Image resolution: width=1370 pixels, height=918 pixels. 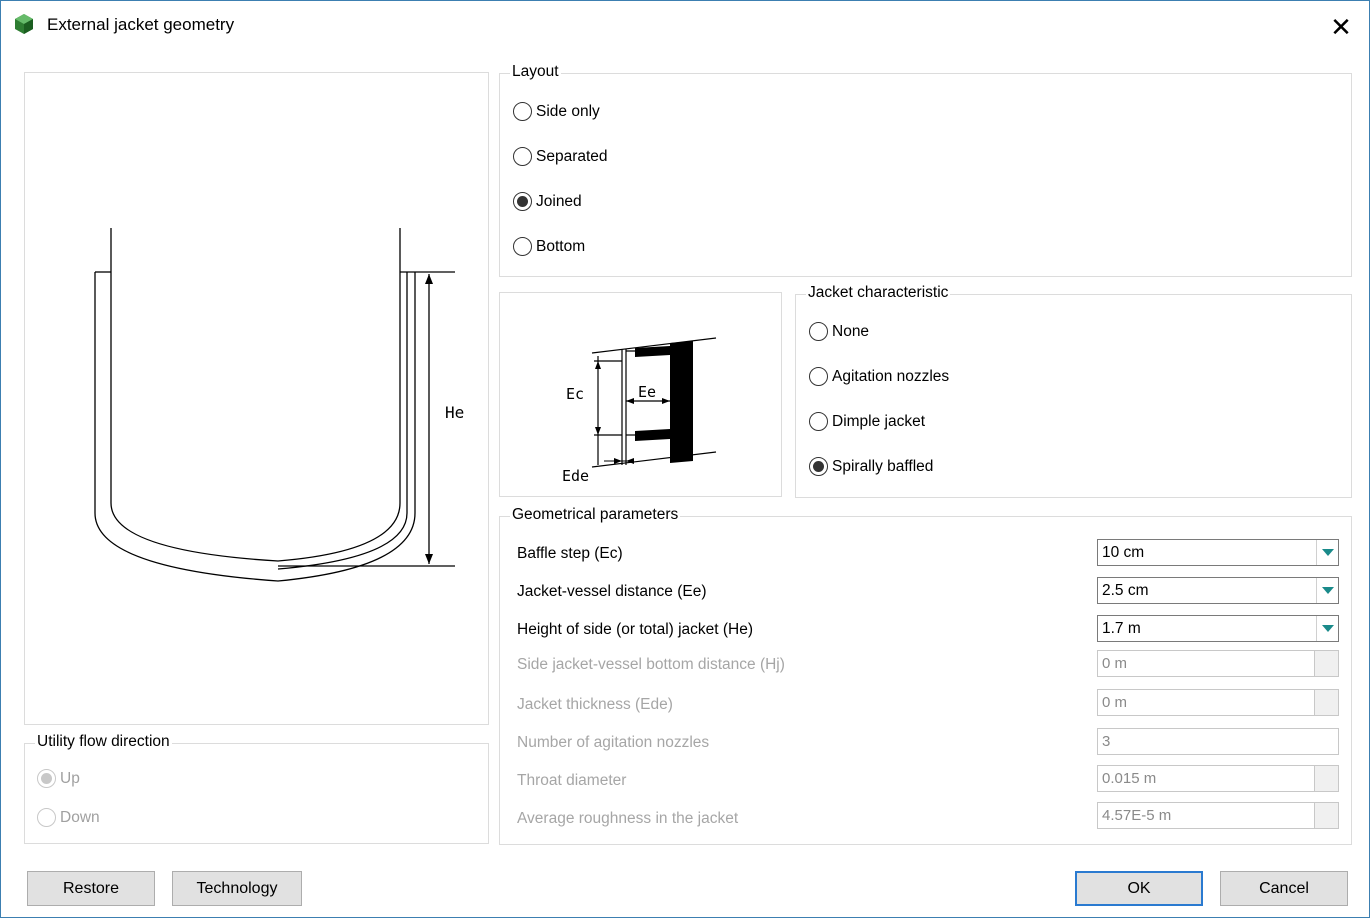 What do you see at coordinates (628, 818) in the screenshot?
I see `param-label-roughness: Average roughness in the jacket` at bounding box center [628, 818].